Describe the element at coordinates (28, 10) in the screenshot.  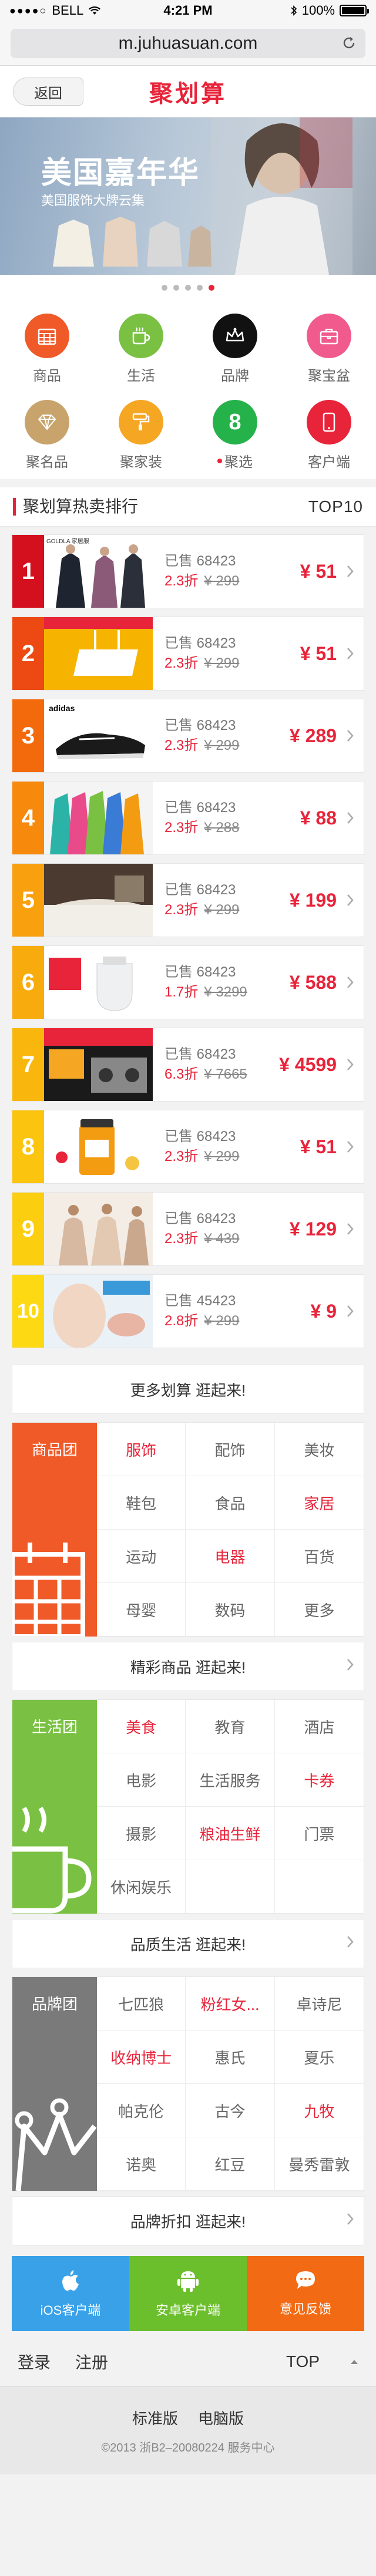
I see `signal-icon: ●●●●○` at that location.